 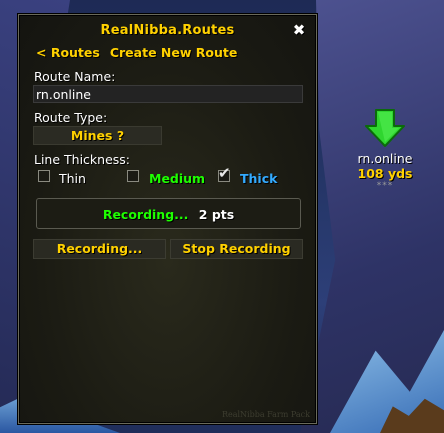 What do you see at coordinates (265, 414) in the screenshot?
I see `watermark-logo: RealNibba Farm Pack` at bounding box center [265, 414].